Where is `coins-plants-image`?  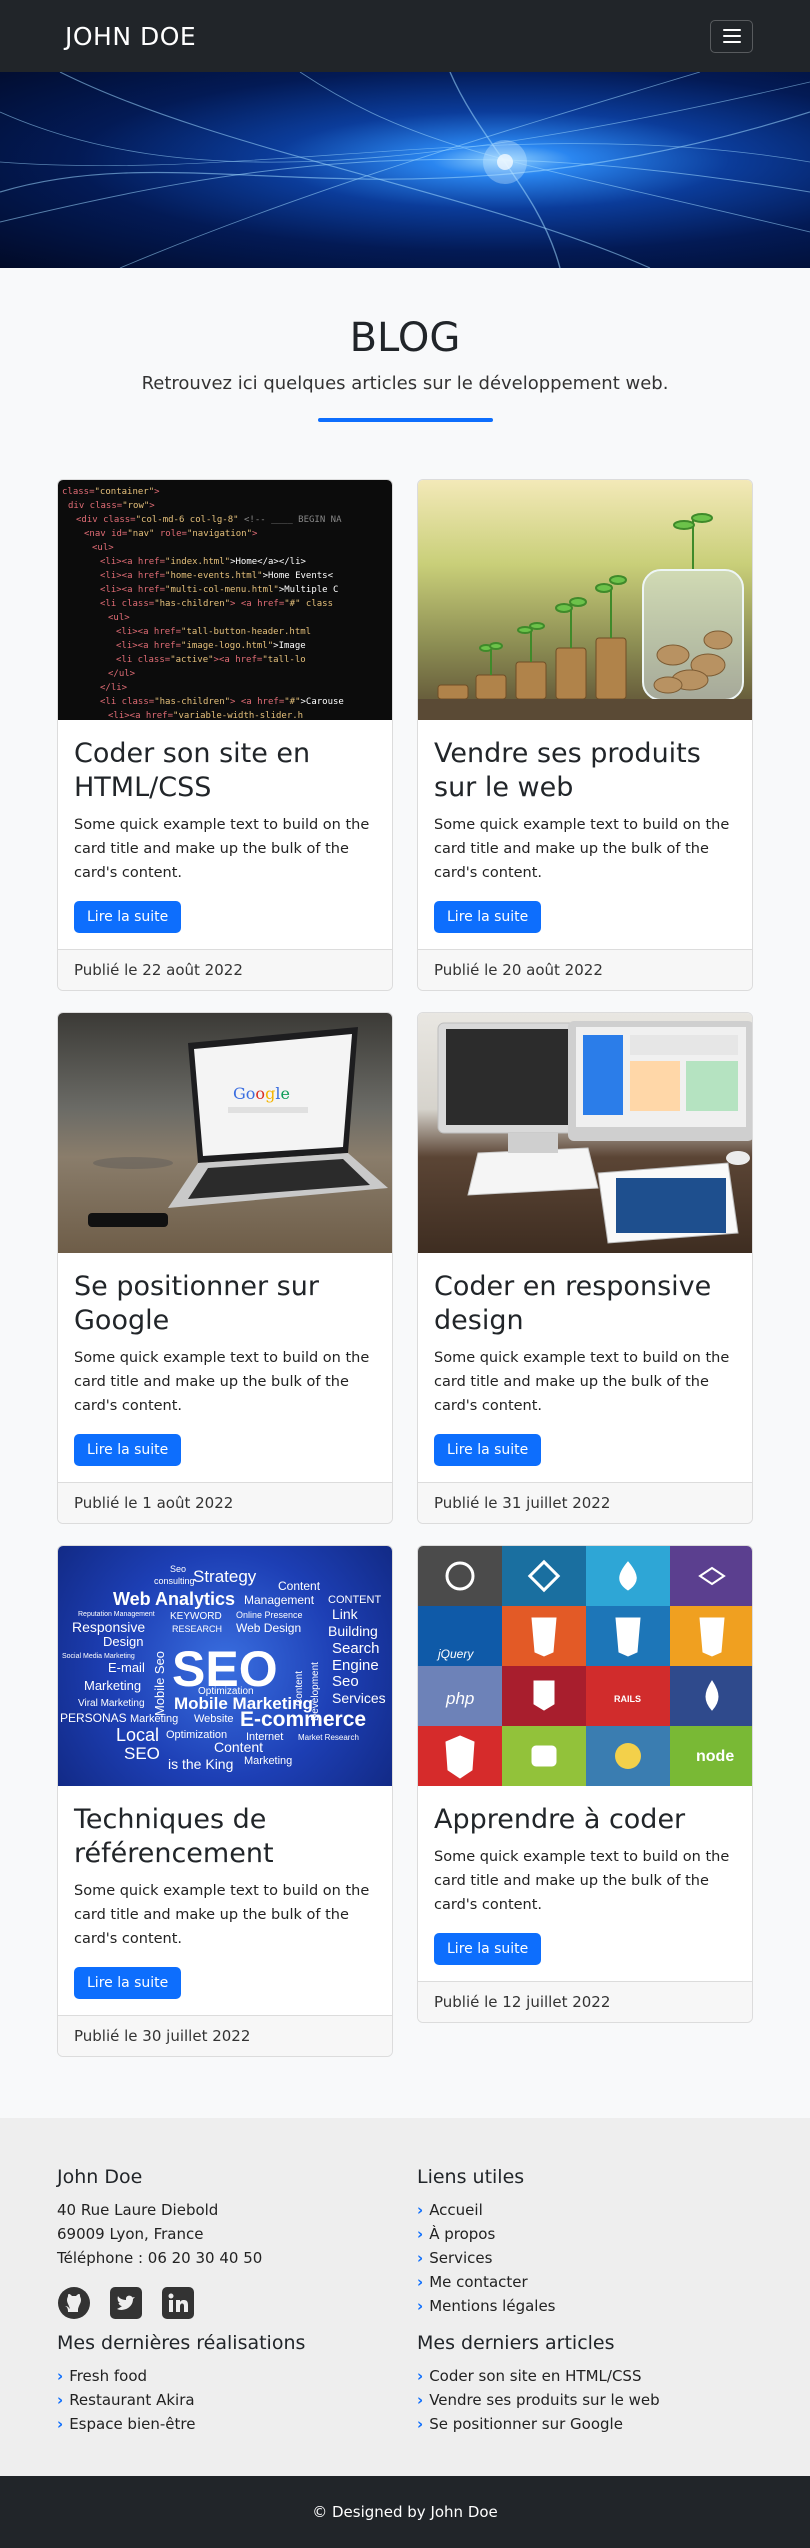 coins-plants-image is located at coordinates (585, 600).